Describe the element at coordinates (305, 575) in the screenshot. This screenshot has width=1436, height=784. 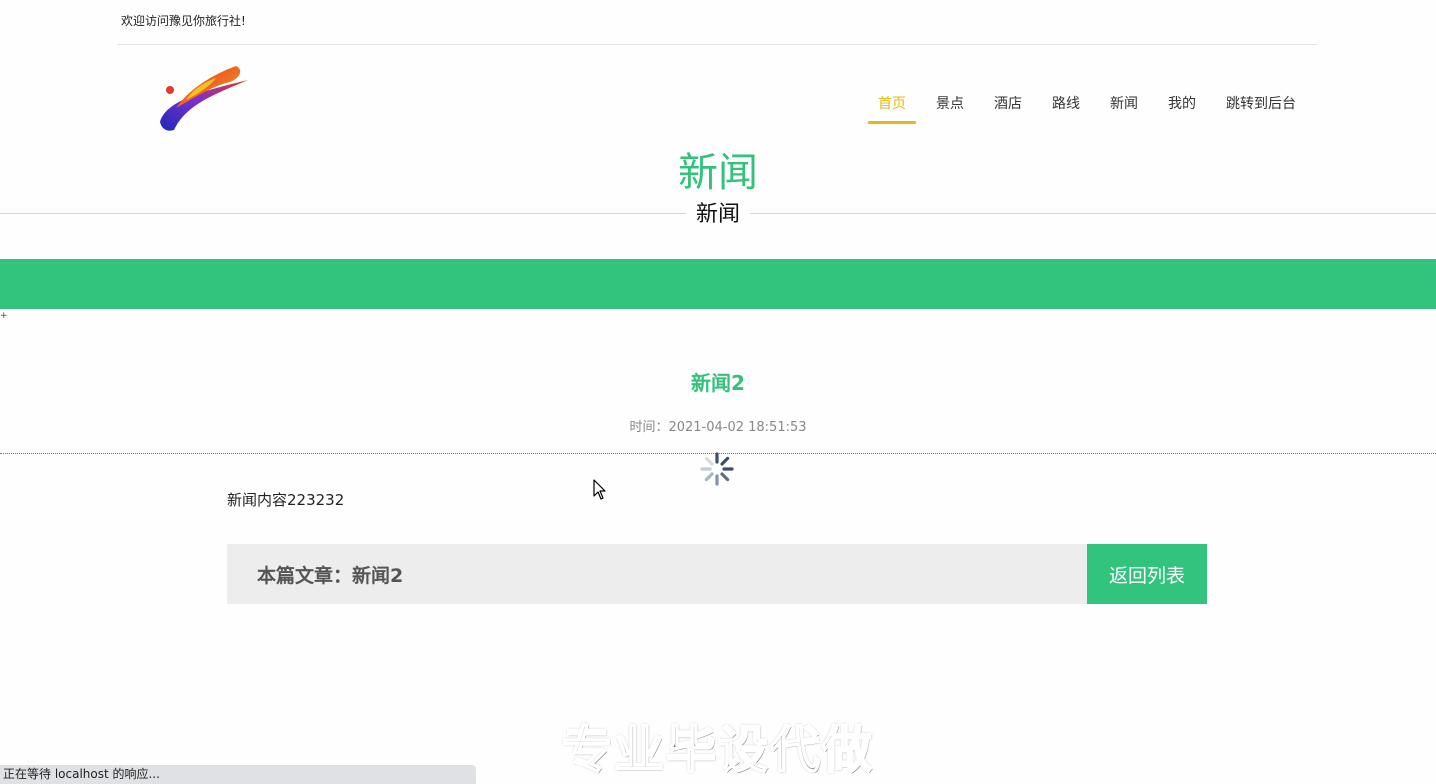
I see `current-article-label: 本篇文章：` at that location.